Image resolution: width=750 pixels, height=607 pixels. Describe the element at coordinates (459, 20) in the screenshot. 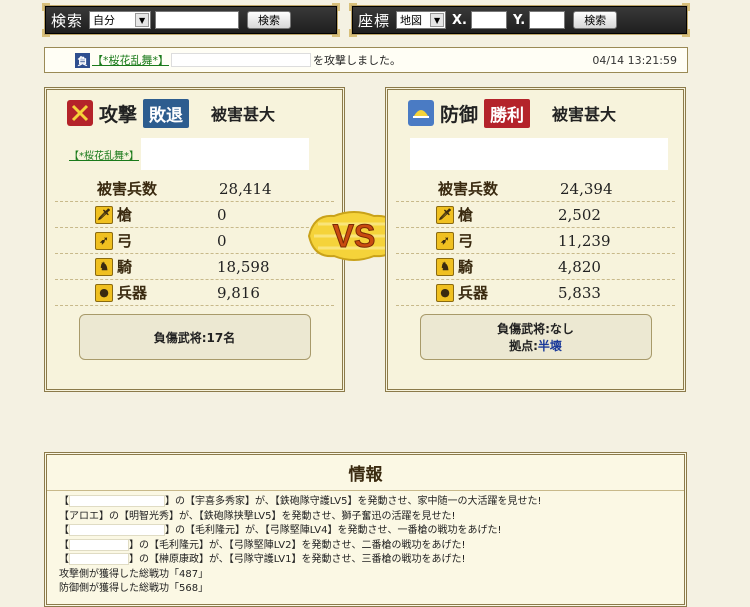

I see `x-label: X.` at that location.